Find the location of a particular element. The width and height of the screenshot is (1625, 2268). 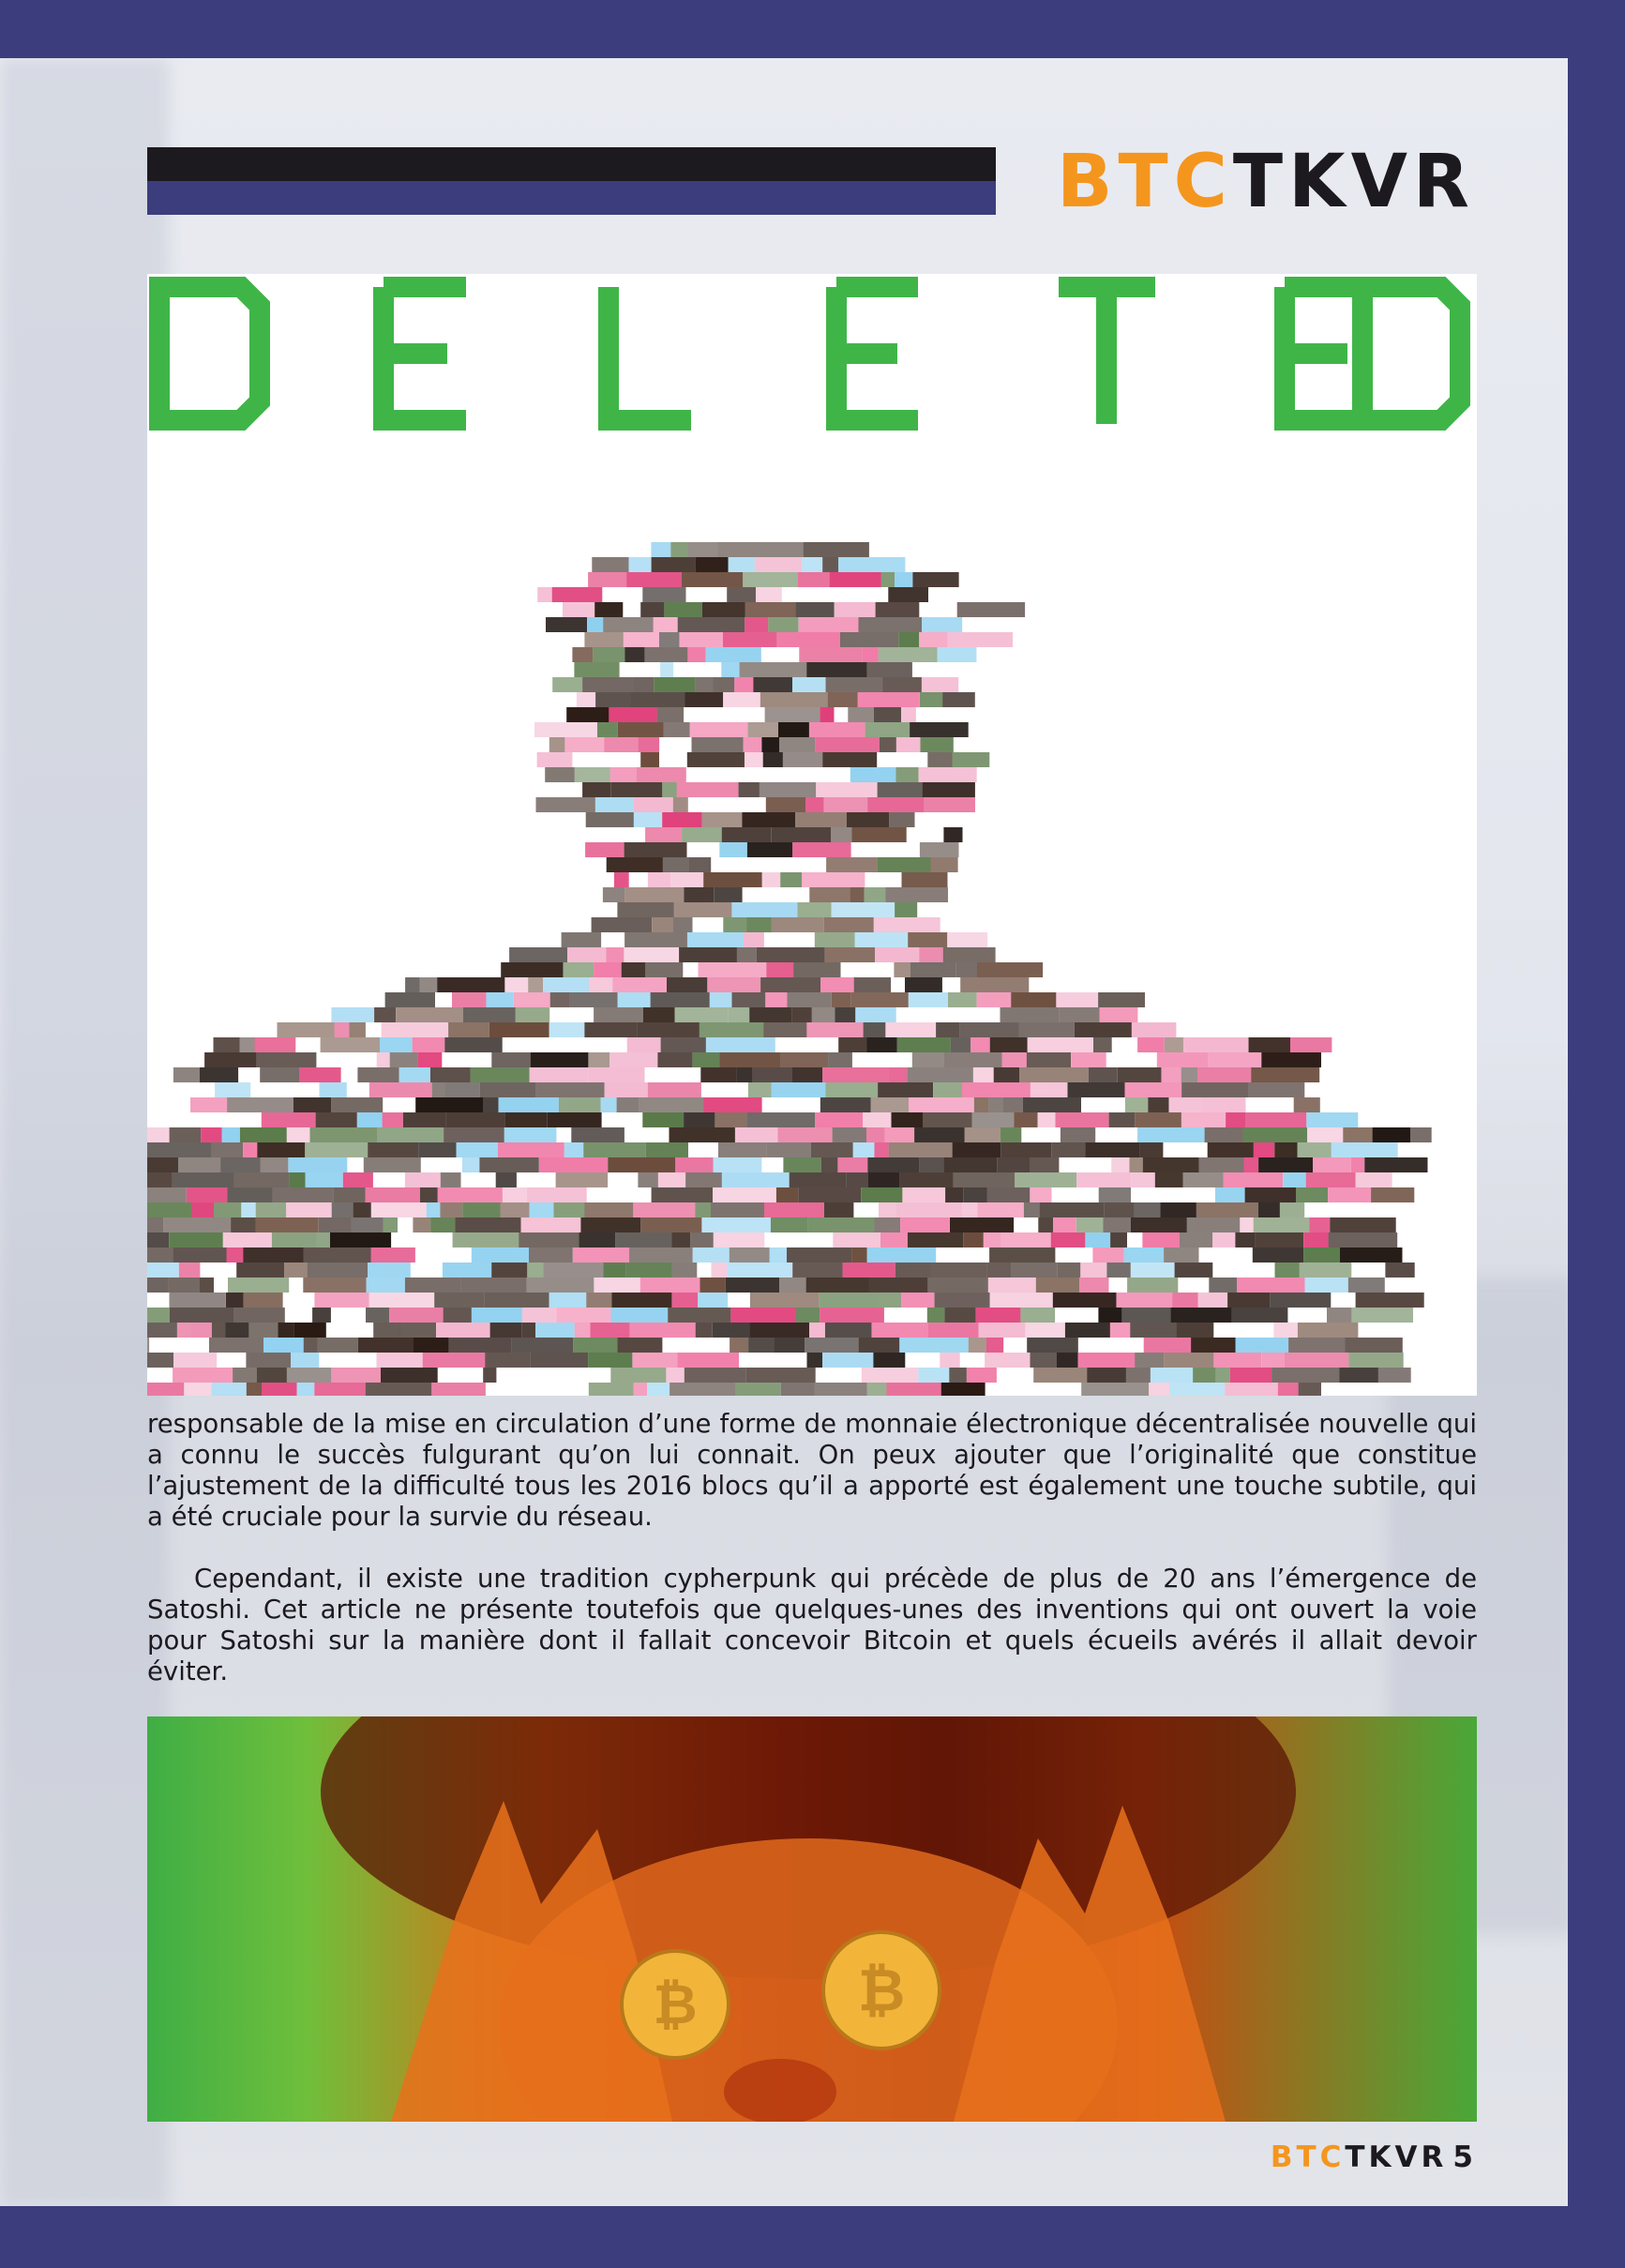

header-bar-black is located at coordinates (572, 164).